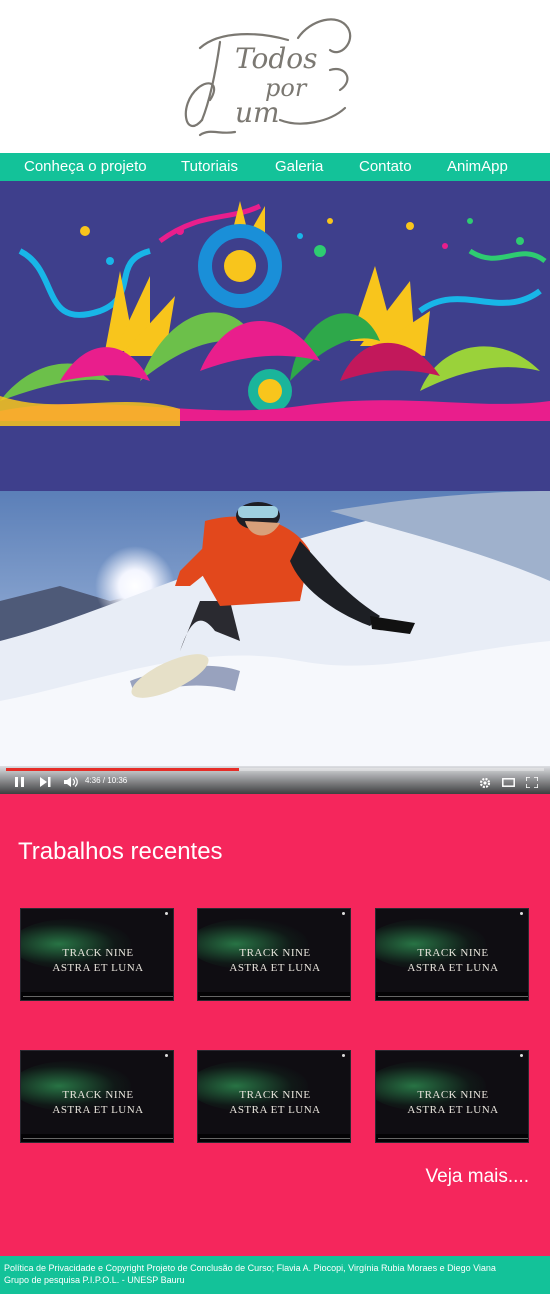 The width and height of the screenshot is (550, 1294). I want to click on video-time: 4:36 / 10:36, so click(106, 780).